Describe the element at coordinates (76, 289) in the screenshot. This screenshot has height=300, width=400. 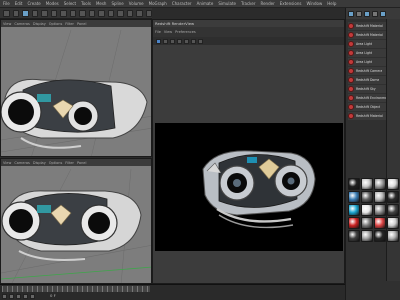
I see `timeline-ruler` at that location.